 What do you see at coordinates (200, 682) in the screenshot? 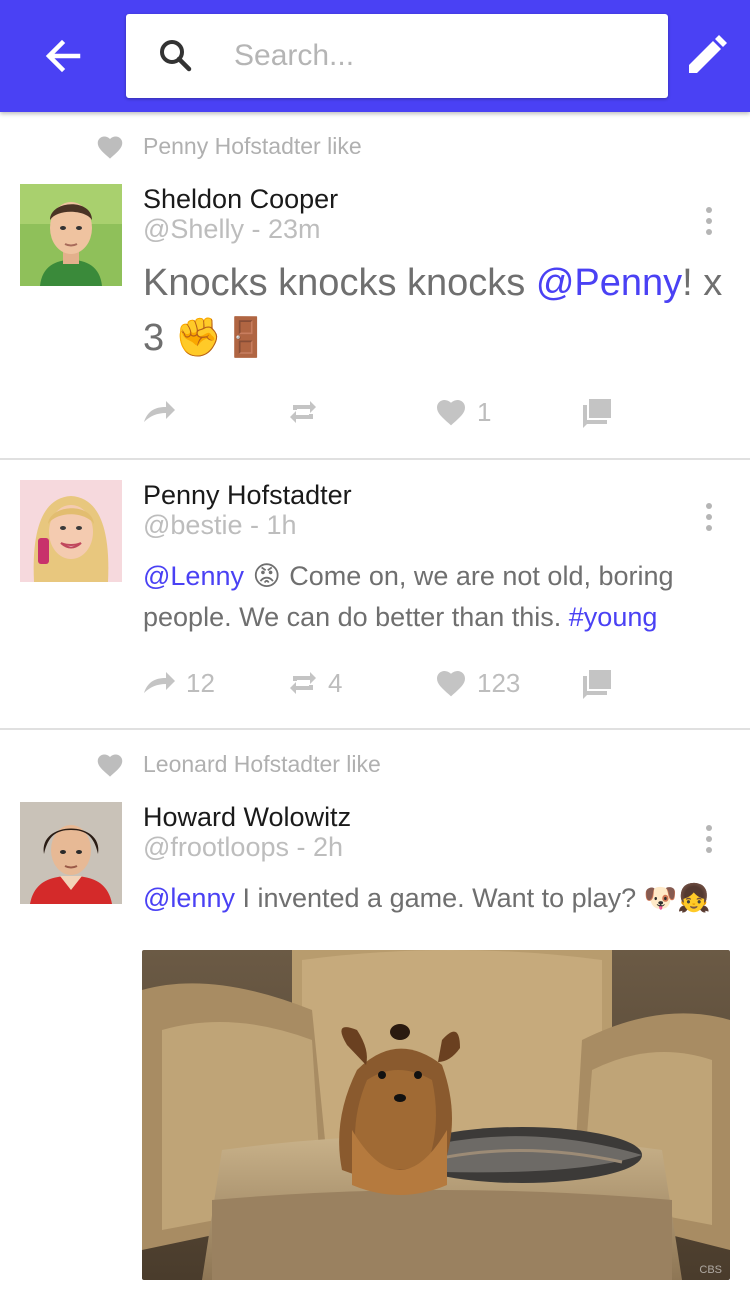
I see `reply-count: 12` at bounding box center [200, 682].